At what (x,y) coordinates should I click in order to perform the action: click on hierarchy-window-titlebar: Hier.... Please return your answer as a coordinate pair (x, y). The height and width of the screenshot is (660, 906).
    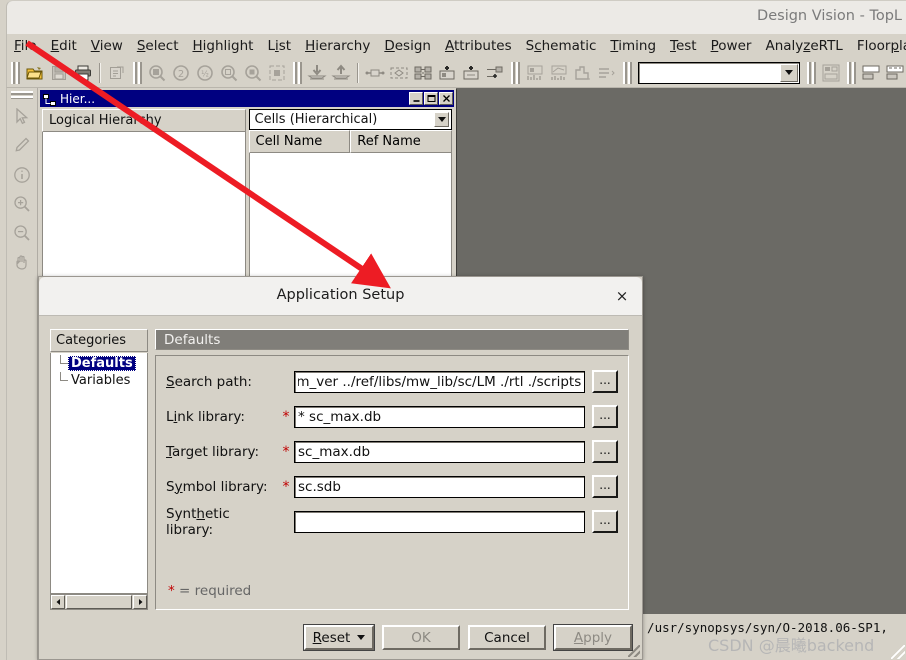
    Looking at the image, I should click on (247, 98).